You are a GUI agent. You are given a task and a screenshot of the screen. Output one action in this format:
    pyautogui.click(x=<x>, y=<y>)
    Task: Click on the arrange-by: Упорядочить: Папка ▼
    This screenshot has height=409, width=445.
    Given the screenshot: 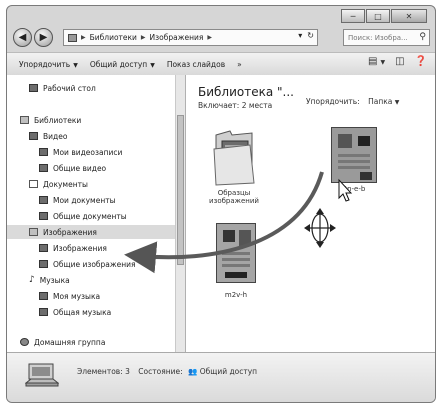 What is the action you would take?
    pyautogui.click(x=352, y=101)
    